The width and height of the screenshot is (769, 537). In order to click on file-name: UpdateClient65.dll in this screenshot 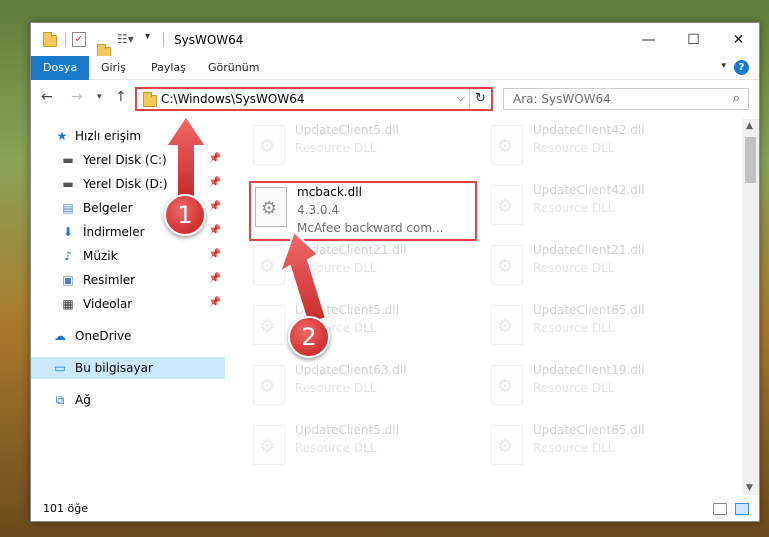, I will do `click(589, 430)`.